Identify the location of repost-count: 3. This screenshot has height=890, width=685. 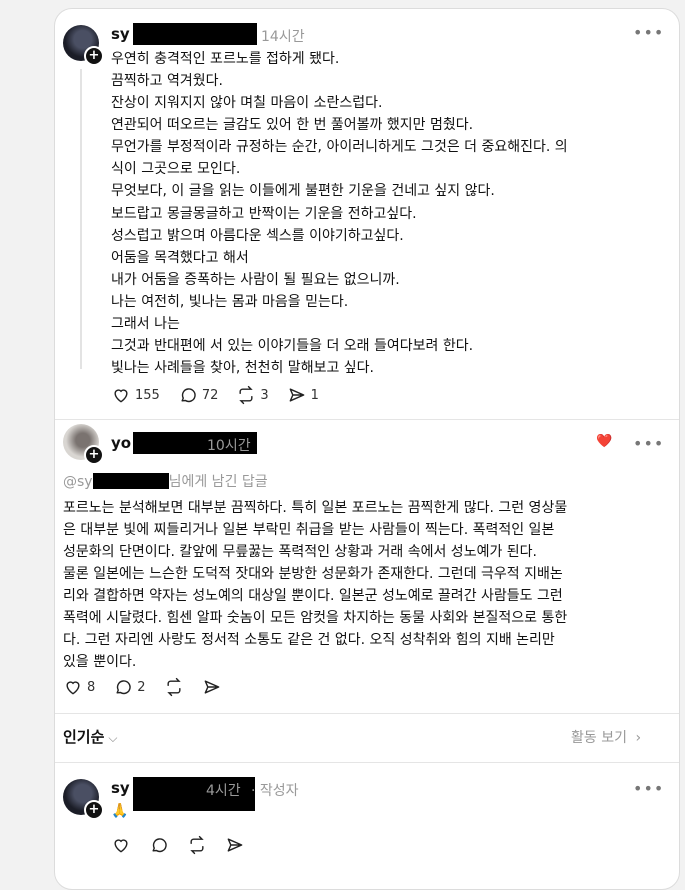
(264, 395).